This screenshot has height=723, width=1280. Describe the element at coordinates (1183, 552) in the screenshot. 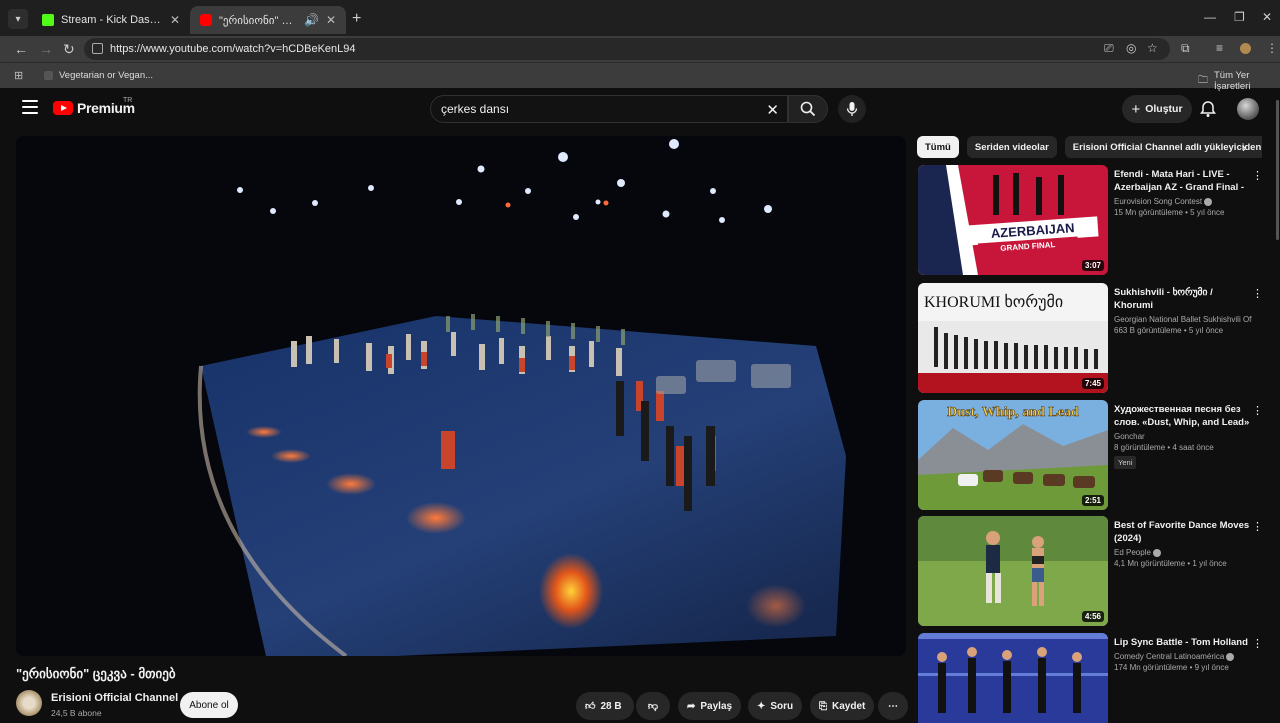

I see `recommendation-channel: Ed People` at that location.